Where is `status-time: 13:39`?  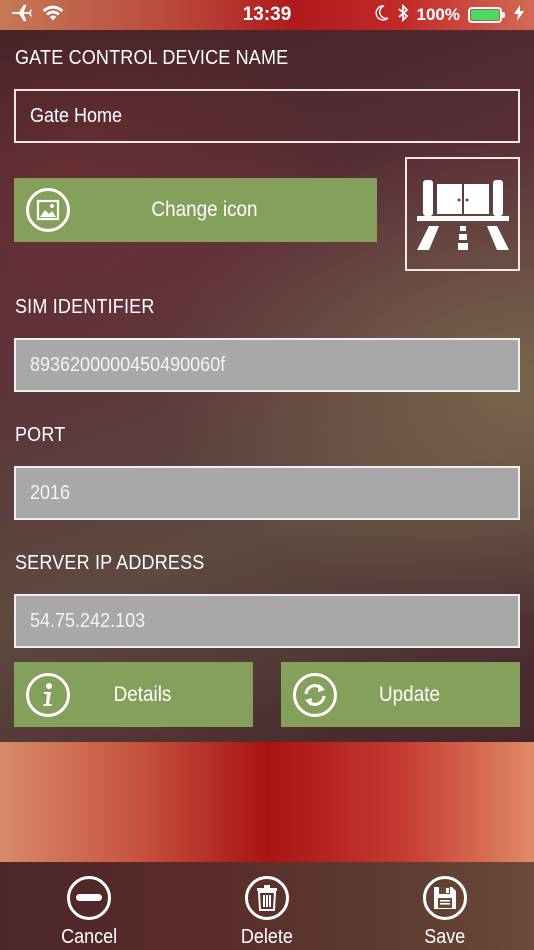 status-time: 13:39 is located at coordinates (267, 14).